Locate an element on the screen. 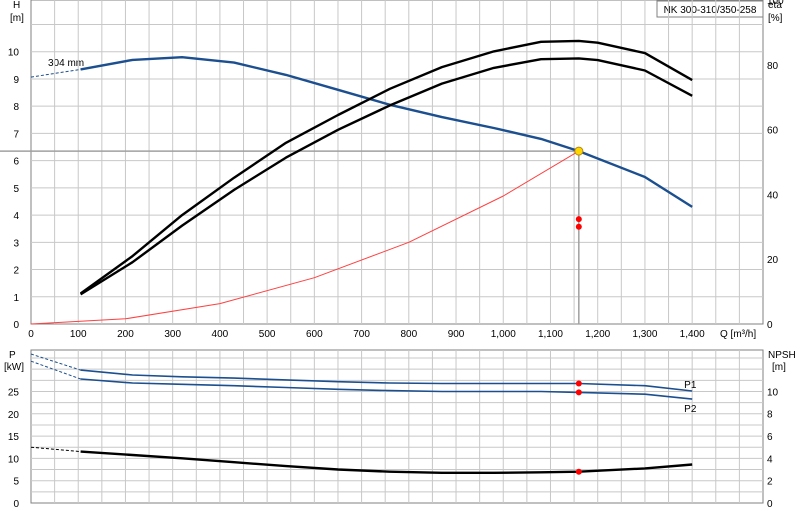  x-tick-label: 900 is located at coordinates (456, 334).